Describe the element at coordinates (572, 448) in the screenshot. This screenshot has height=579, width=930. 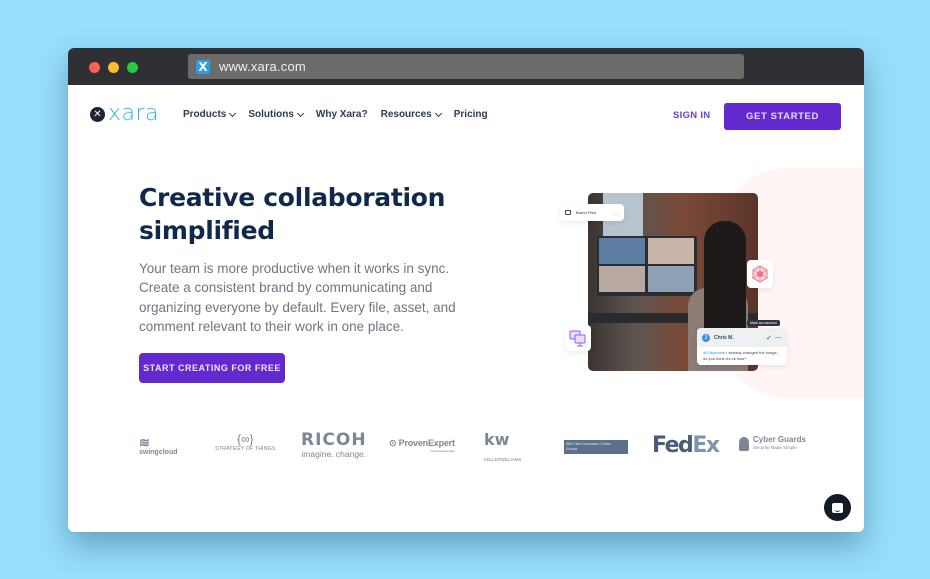
I see `logo-tagline: Europe` at that location.